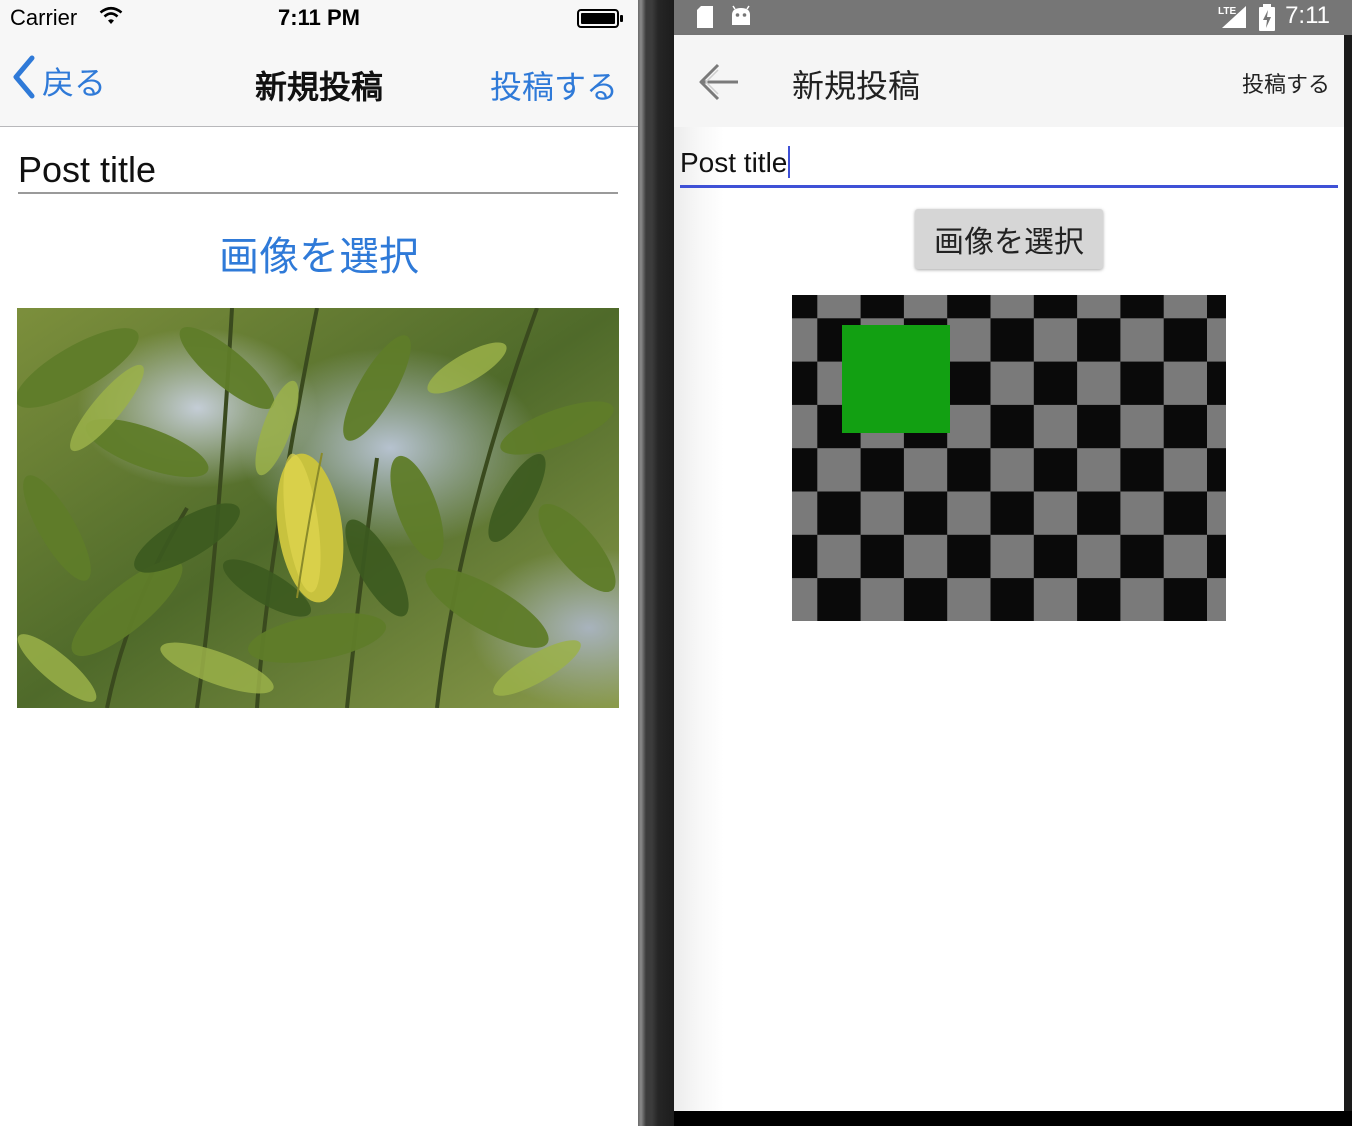 This screenshot has width=1352, height=1126. Describe the element at coordinates (319, 82) in the screenshot. I see `ios-navigation-bar: 戻る 新規投稿 投稿する` at that location.